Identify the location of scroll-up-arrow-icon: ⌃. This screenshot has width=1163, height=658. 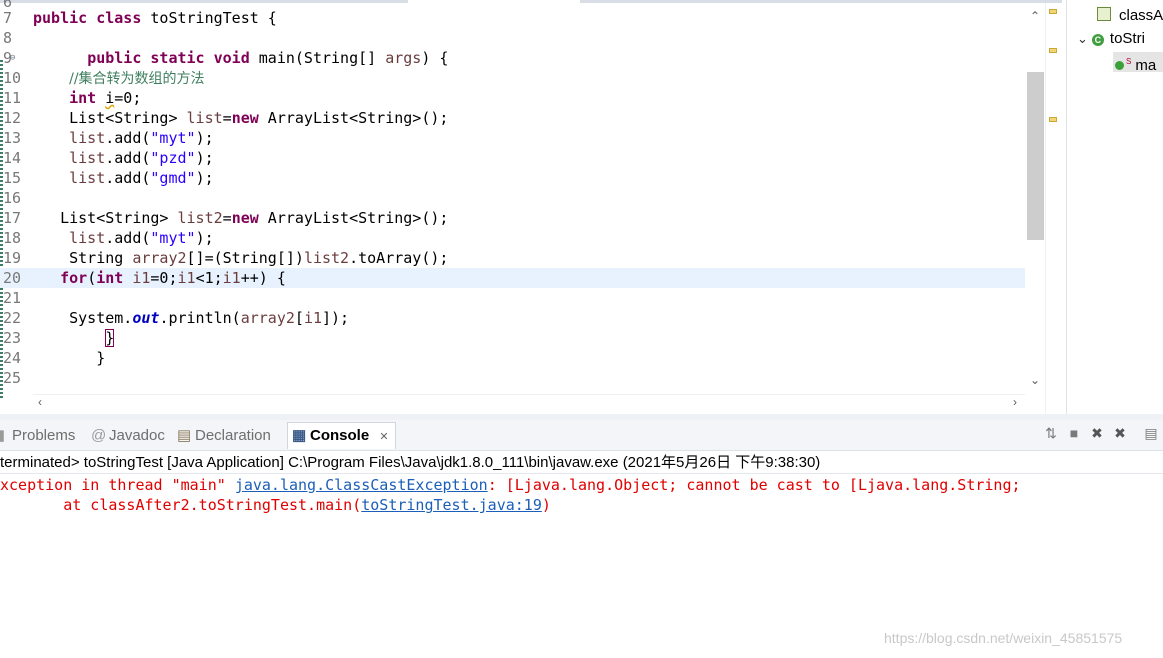
(1035, 16).